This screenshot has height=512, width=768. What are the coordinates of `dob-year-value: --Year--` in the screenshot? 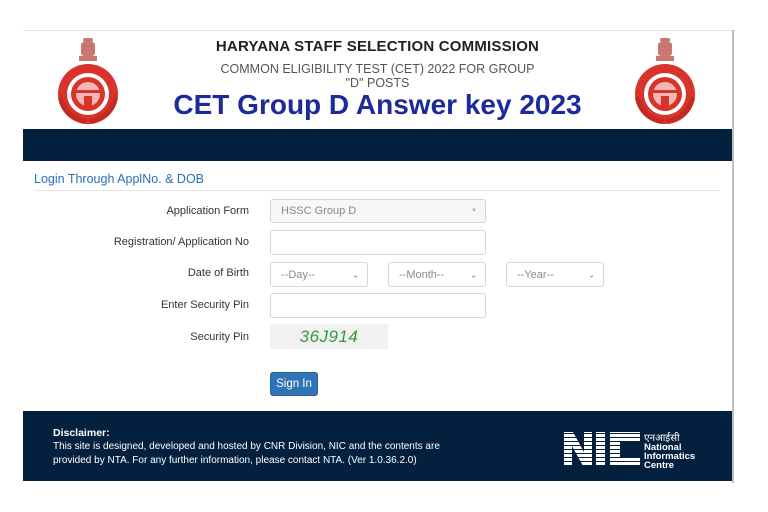 It's located at (535, 274).